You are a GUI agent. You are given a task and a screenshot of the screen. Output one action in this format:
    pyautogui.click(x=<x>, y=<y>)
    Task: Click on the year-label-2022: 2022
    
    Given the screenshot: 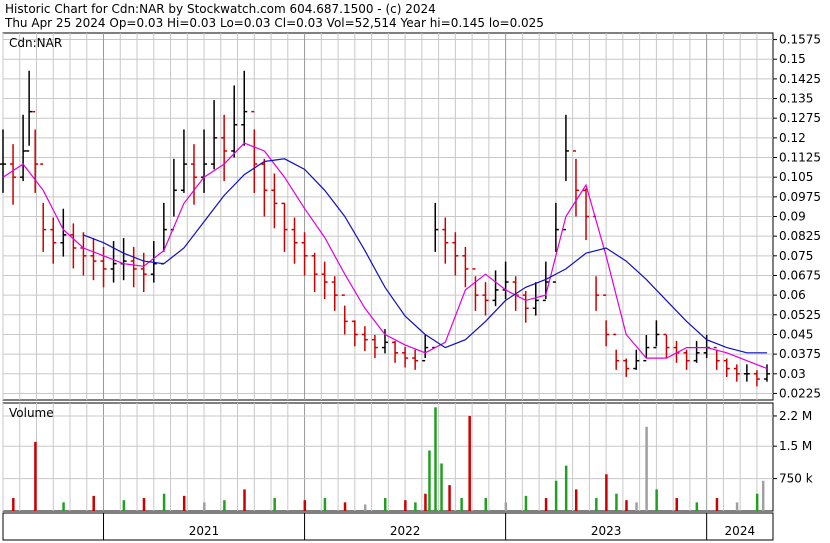 What is the action you would take?
    pyautogui.click(x=405, y=531)
    